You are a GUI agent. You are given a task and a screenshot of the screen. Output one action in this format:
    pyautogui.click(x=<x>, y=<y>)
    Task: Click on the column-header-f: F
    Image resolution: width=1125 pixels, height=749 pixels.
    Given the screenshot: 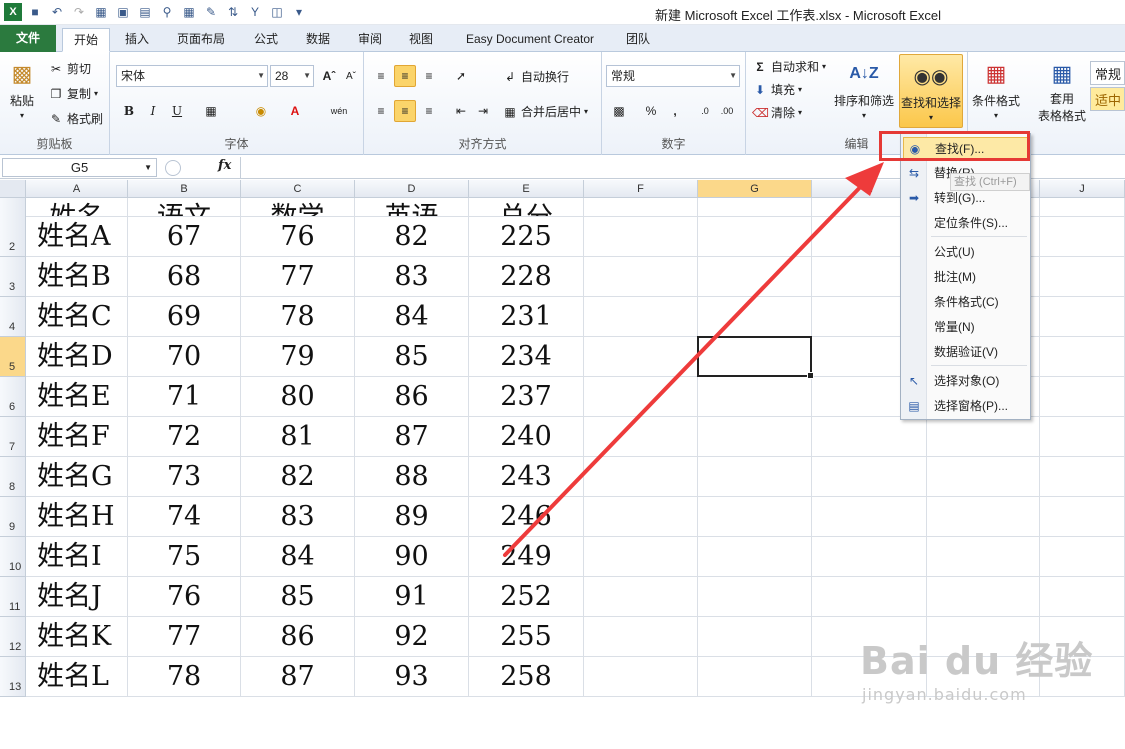 What is the action you would take?
    pyautogui.click(x=641, y=189)
    